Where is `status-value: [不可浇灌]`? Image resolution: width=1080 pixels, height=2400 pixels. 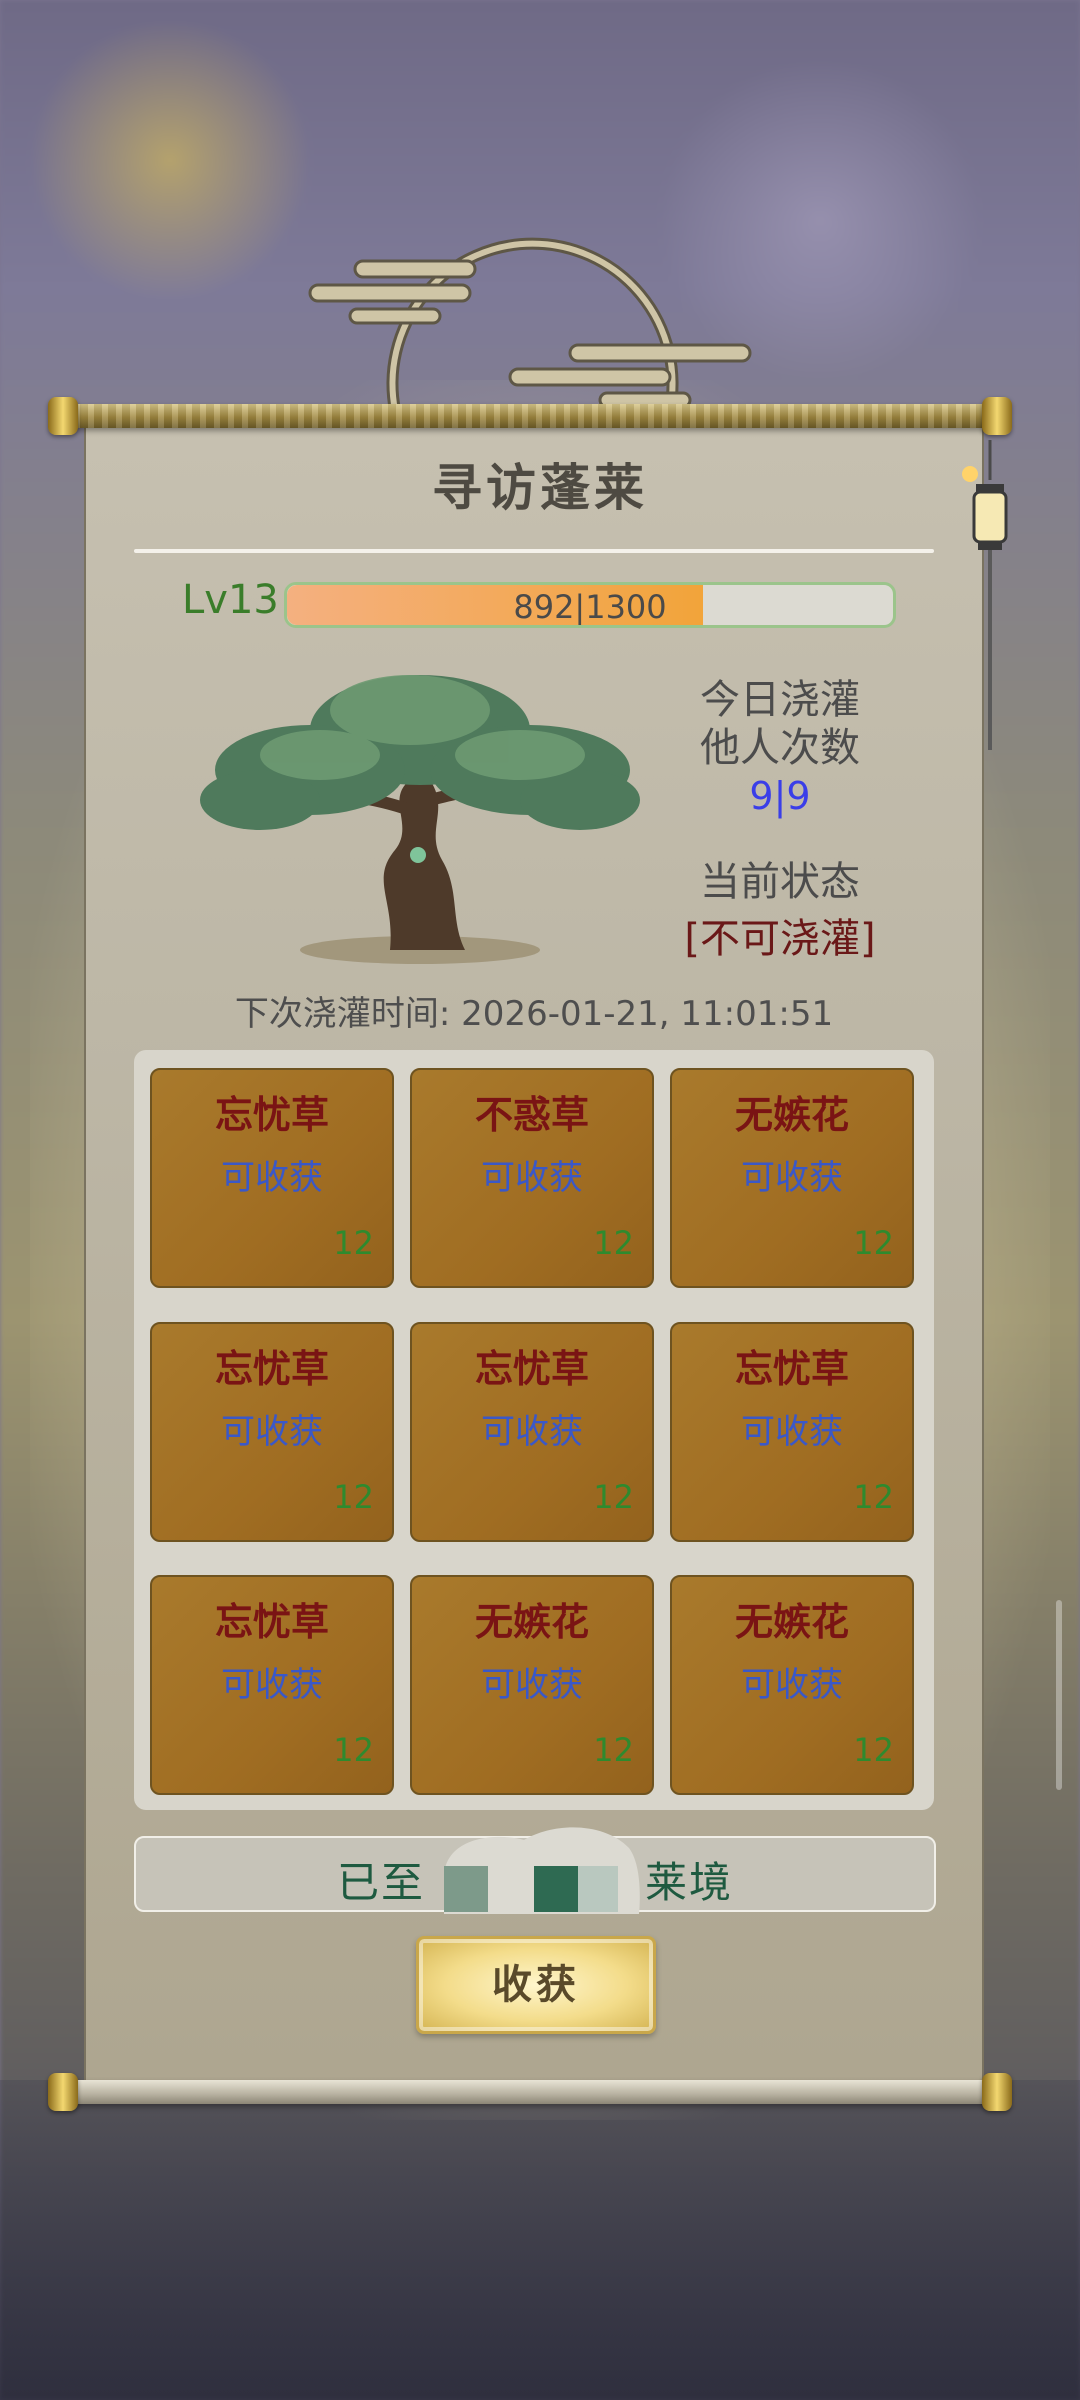
status-value: [不可浇灌] is located at coordinates (780, 939).